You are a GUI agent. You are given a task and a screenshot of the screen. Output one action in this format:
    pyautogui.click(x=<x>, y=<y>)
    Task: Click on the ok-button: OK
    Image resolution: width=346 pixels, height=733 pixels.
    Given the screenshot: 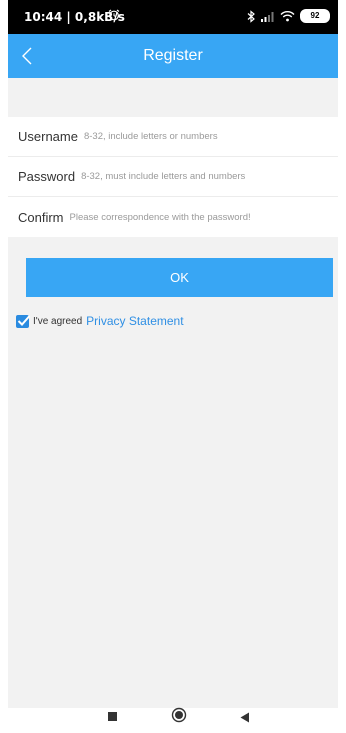 What is the action you would take?
    pyautogui.click(x=179, y=277)
    